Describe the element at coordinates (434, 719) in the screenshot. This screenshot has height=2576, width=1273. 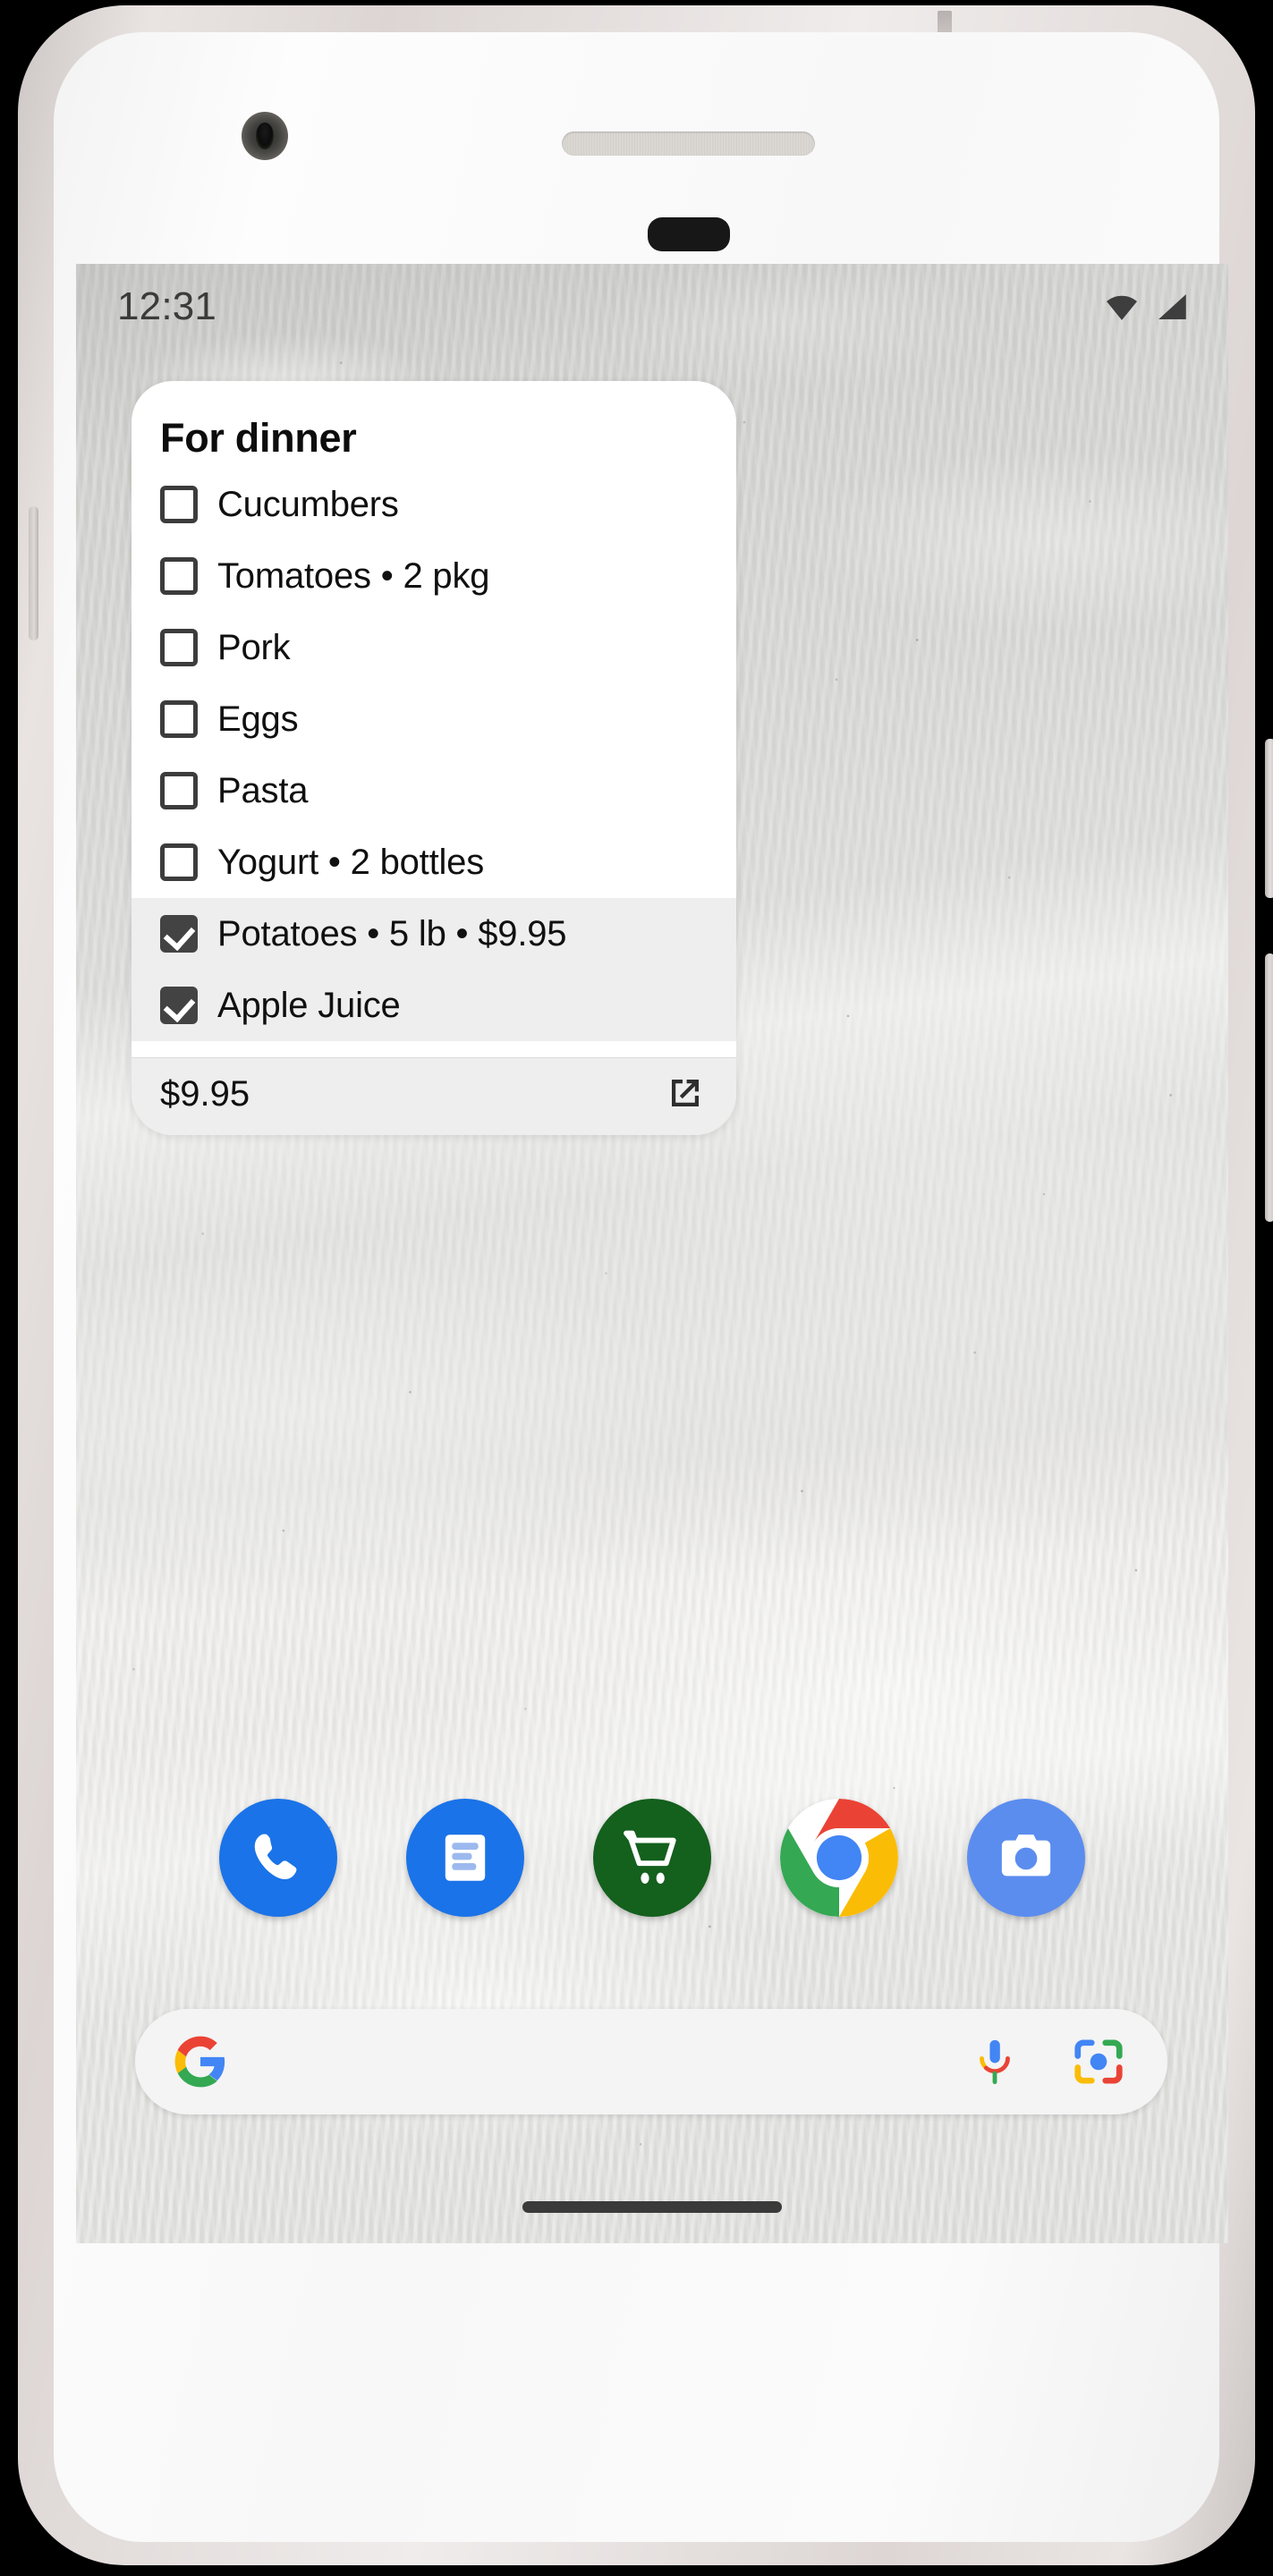
I see `list-item: Eggs` at that location.